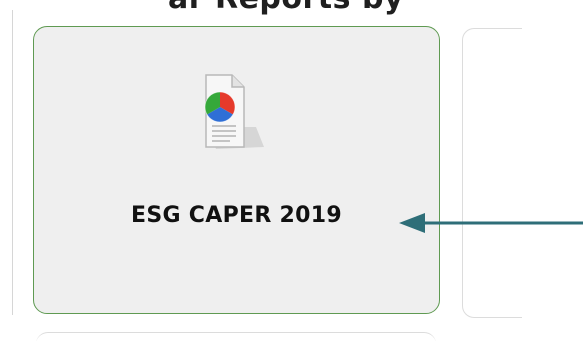  What do you see at coordinates (492, 173) in the screenshot?
I see `report-tile-partial-right` at bounding box center [492, 173].